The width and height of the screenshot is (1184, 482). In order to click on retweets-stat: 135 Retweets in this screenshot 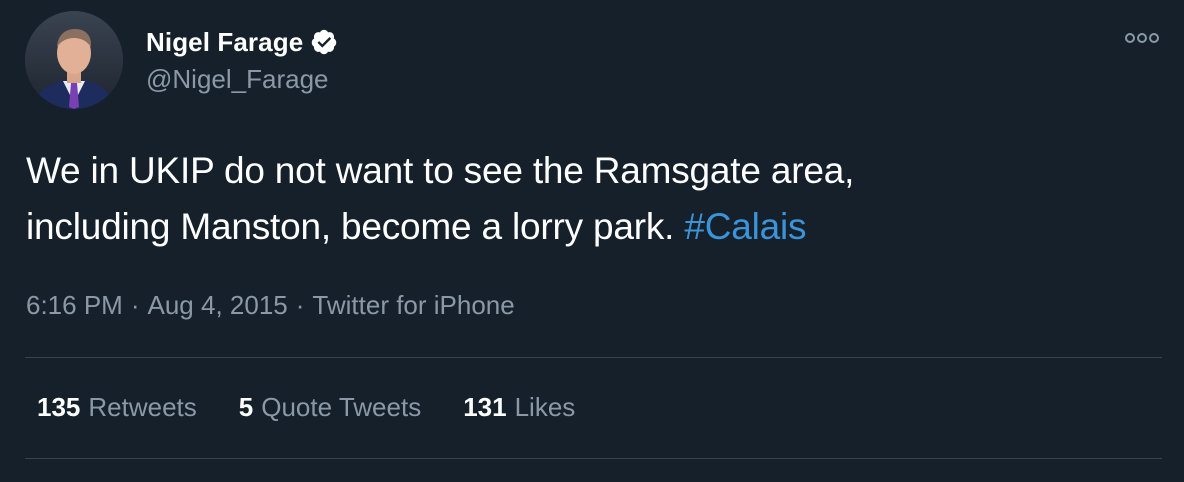, I will do `click(117, 407)`.